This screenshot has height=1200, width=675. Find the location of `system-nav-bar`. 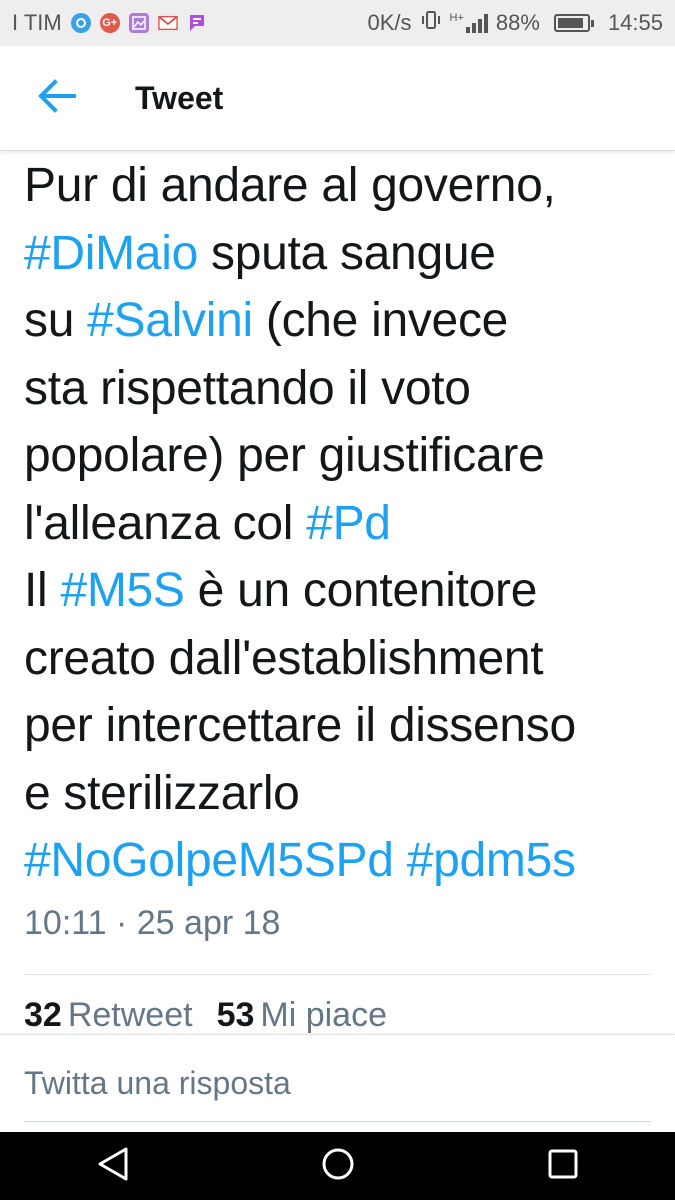

system-nav-bar is located at coordinates (337, 1166).